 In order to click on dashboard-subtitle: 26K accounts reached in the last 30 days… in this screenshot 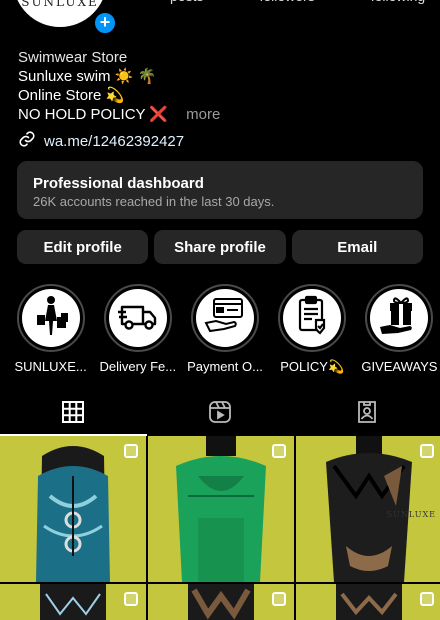, I will do `click(154, 201)`.